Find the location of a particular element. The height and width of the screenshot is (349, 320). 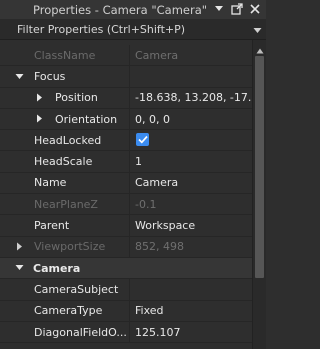

property-name: ClassName is located at coordinates (65, 55).